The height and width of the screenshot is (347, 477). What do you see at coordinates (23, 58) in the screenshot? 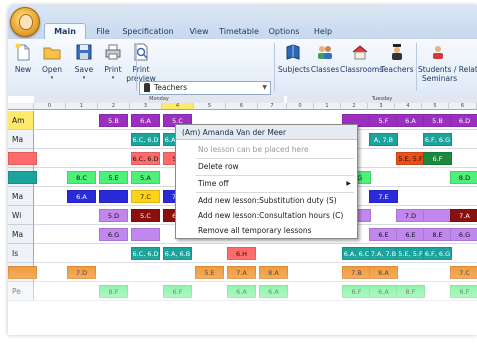
I see `new-button: New` at bounding box center [23, 58].